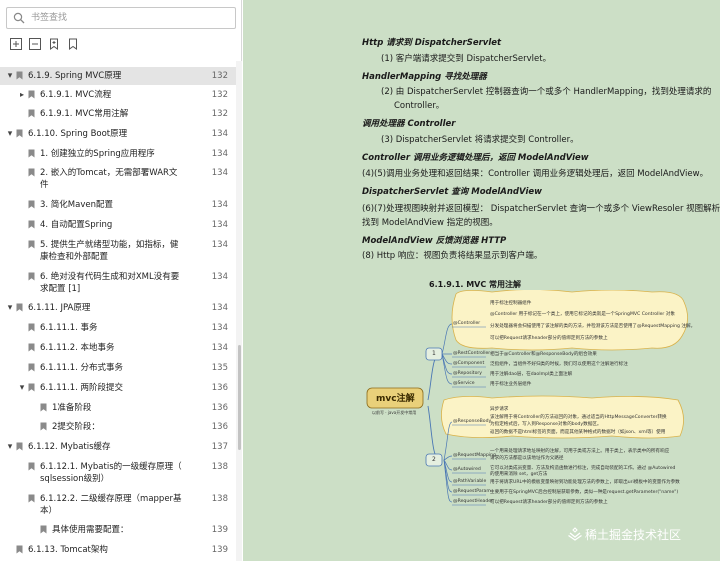 Image resolution: width=720 pixels, height=561 pixels. I want to click on outline-item-label-cont: 件, so click(44, 185).